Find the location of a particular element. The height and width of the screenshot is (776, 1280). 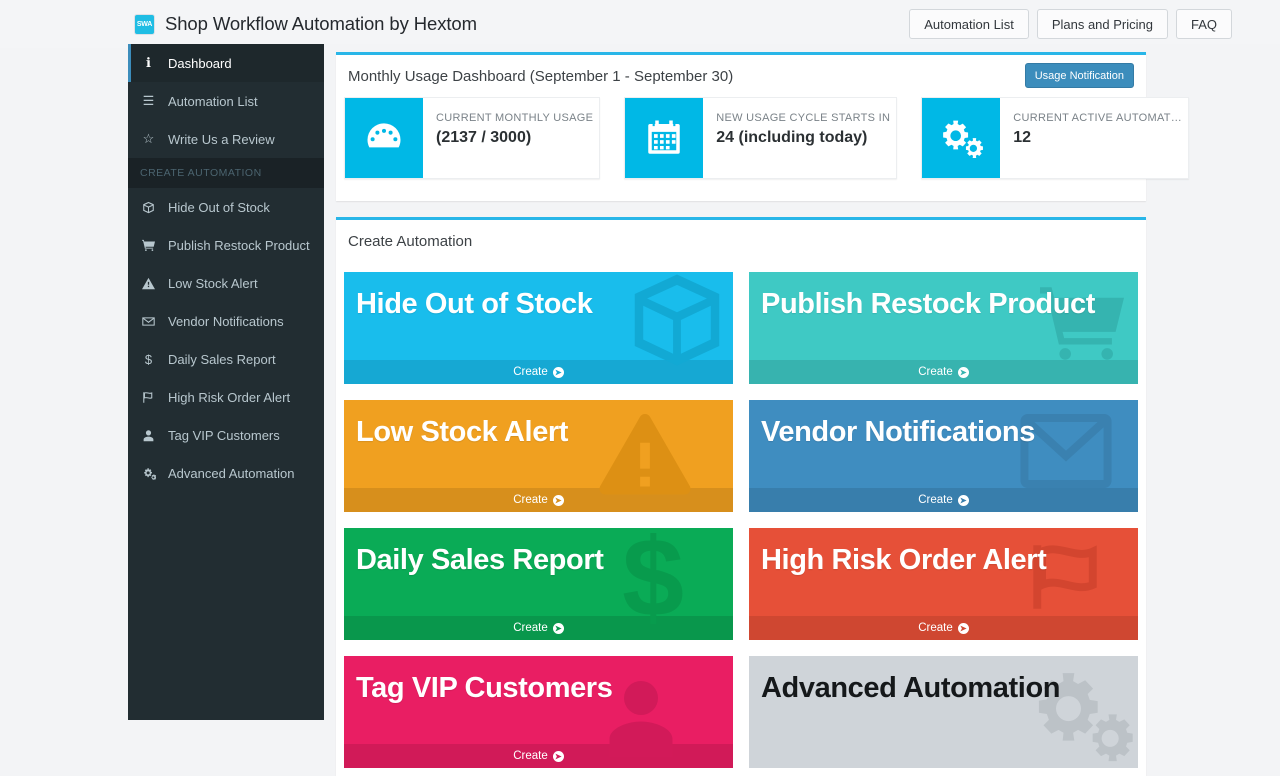

automation-card-create: Create ➤ is located at coordinates (943, 628).